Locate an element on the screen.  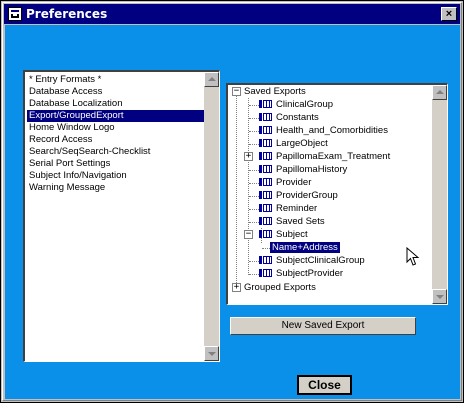
tree-node-label: SubjectClinicalGroup is located at coordinates (320, 260).